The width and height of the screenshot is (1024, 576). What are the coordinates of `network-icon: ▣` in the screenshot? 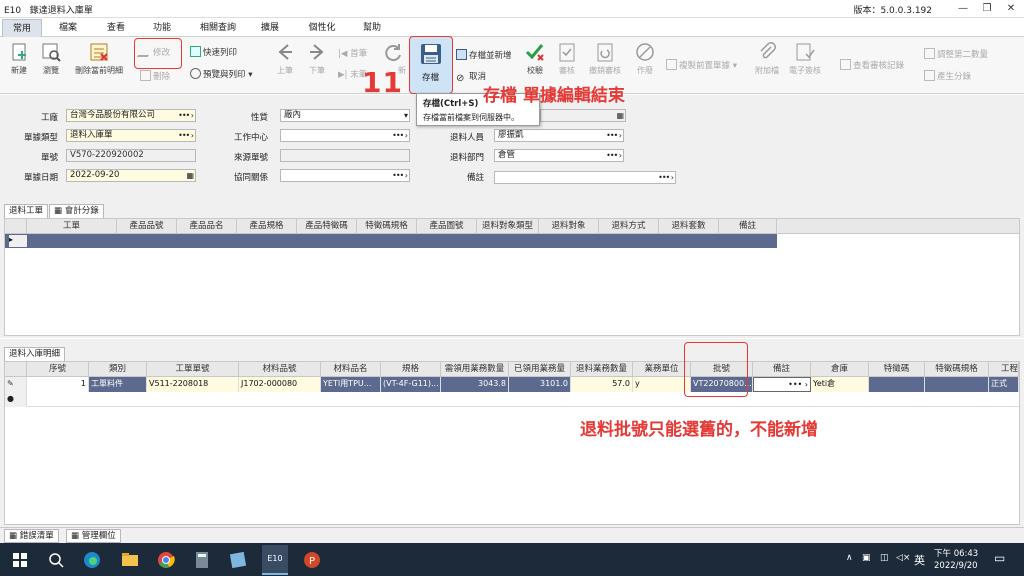 It's located at (866, 558).